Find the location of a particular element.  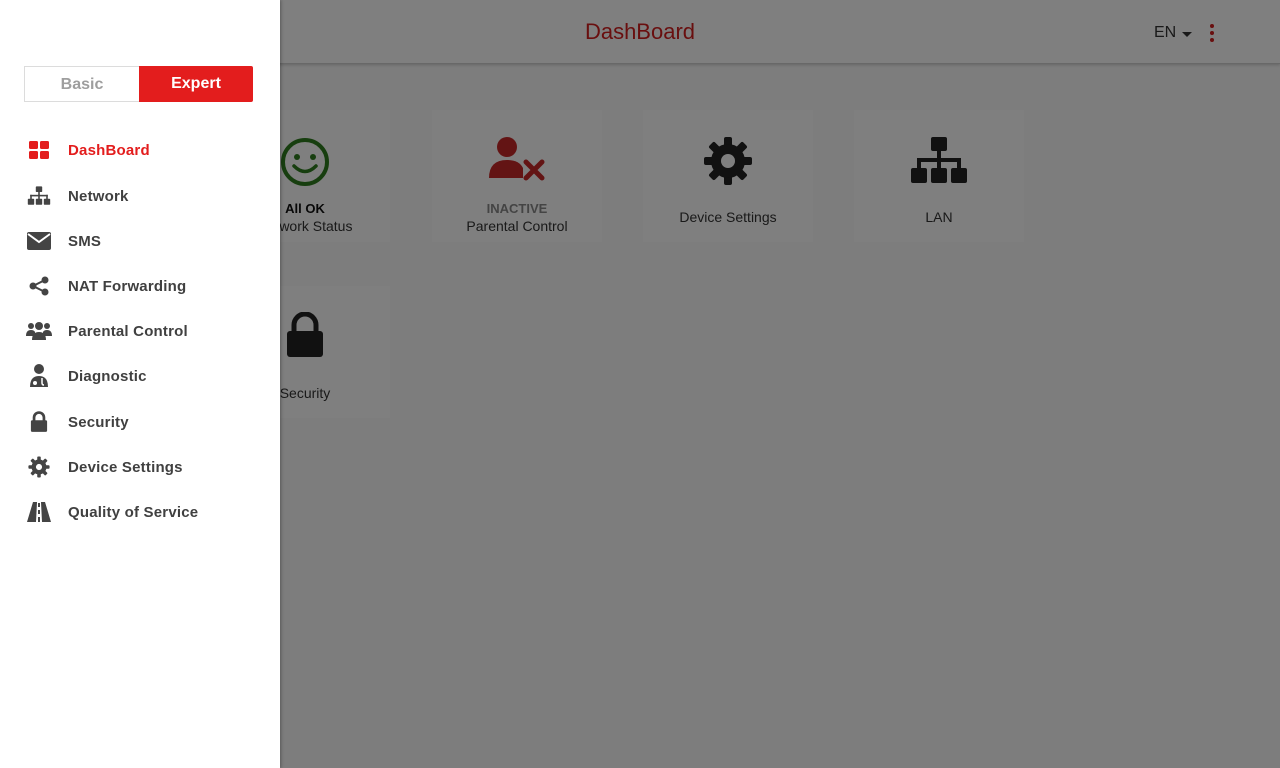

sidebar-item-quality-of-service: Quality of Service is located at coordinates (140, 512).